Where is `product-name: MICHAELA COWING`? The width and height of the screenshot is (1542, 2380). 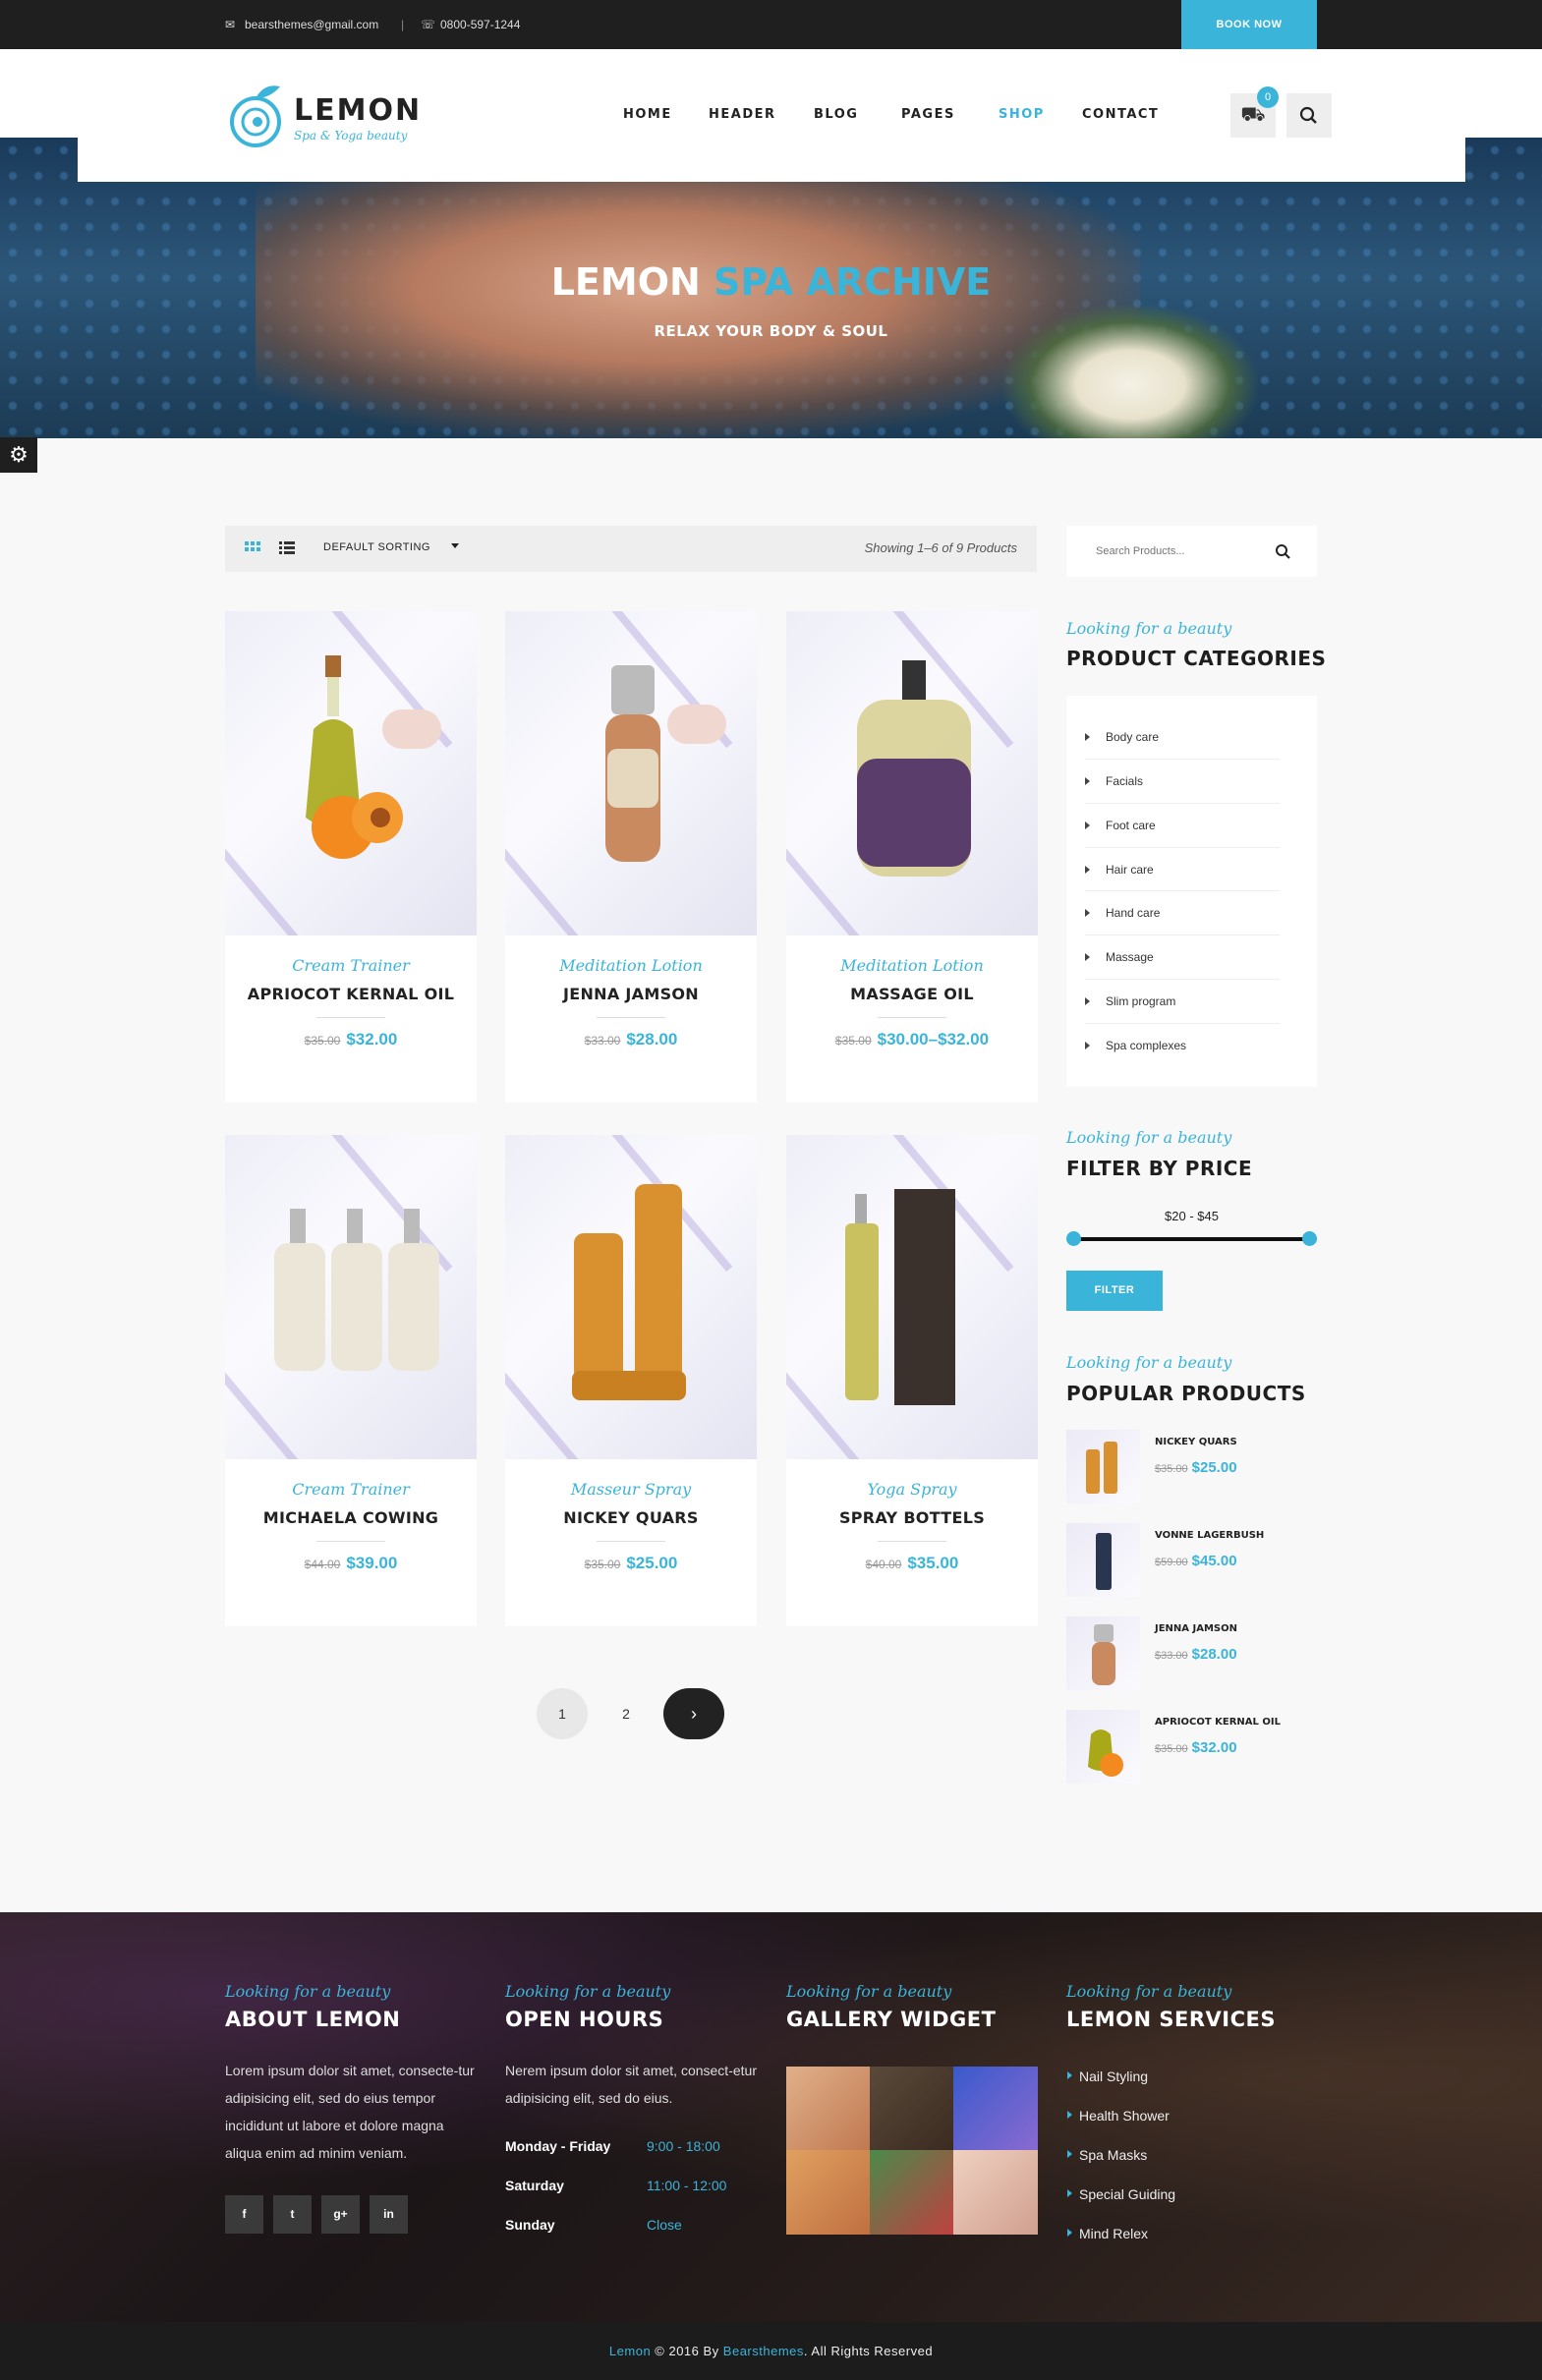 product-name: MICHAELA COWING is located at coordinates (351, 1517).